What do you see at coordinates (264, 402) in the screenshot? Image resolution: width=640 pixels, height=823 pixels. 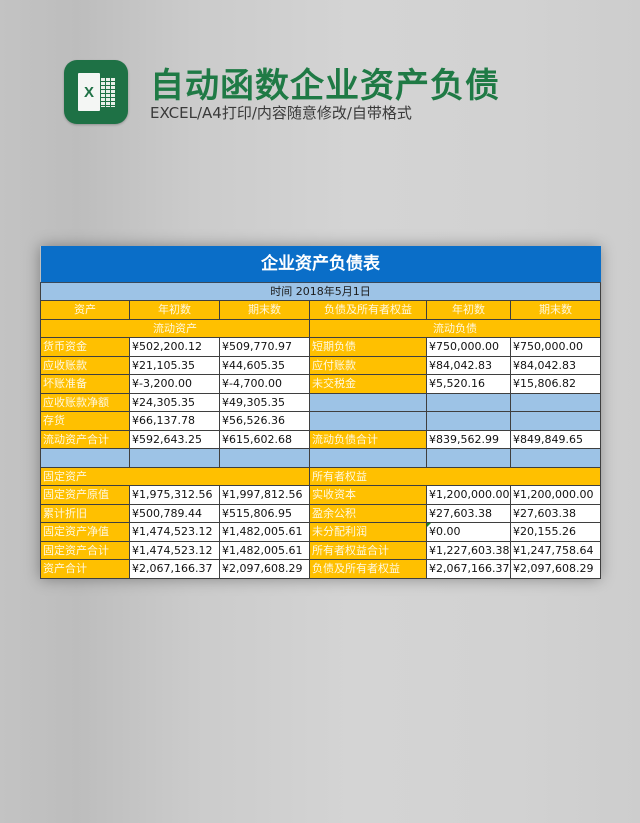 I see `asset-end-value: ¥49,305.35` at bounding box center [264, 402].